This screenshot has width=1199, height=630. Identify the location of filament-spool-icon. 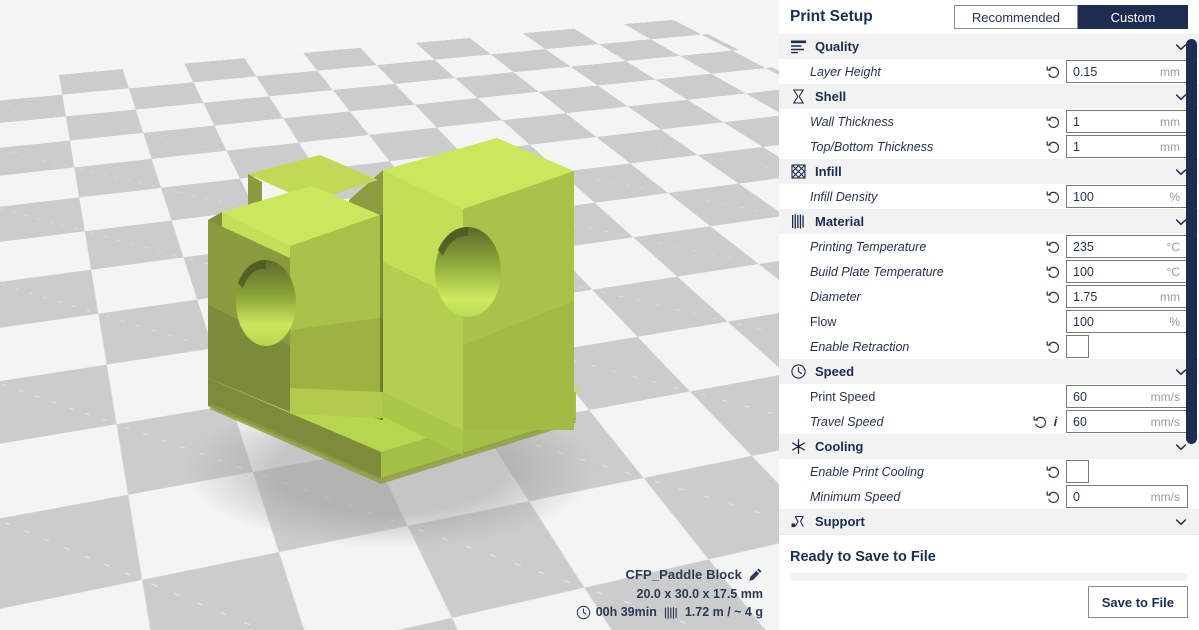
(670, 612).